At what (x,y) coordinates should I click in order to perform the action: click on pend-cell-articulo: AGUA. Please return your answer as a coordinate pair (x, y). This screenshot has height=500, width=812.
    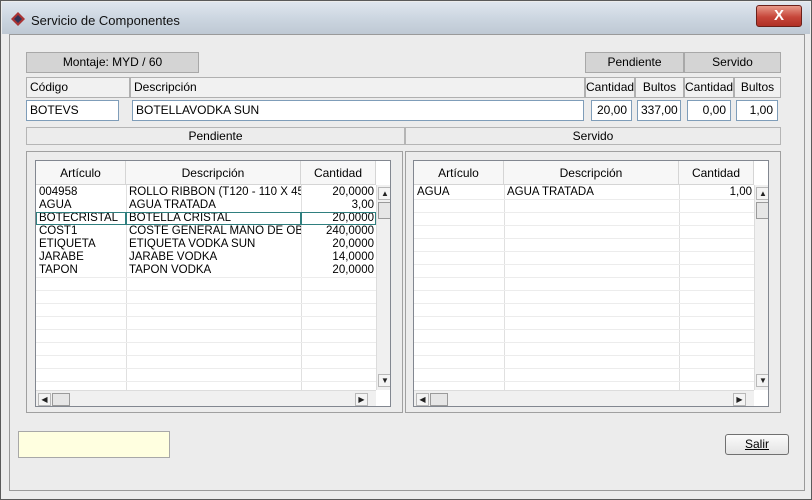
    Looking at the image, I should click on (81, 205).